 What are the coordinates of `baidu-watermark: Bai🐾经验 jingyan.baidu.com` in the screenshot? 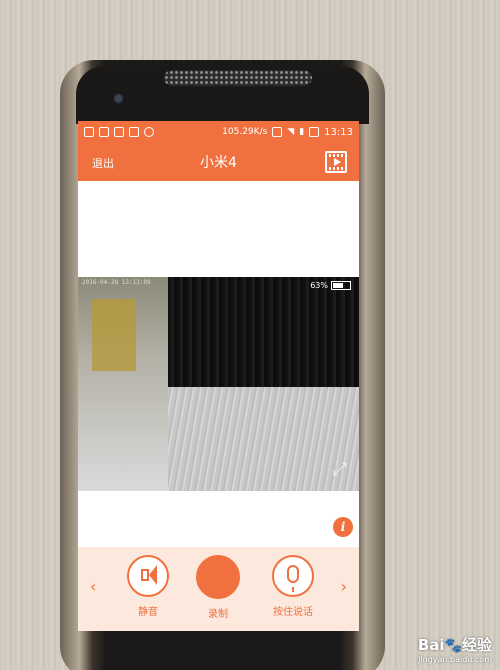 It's located at (455, 649).